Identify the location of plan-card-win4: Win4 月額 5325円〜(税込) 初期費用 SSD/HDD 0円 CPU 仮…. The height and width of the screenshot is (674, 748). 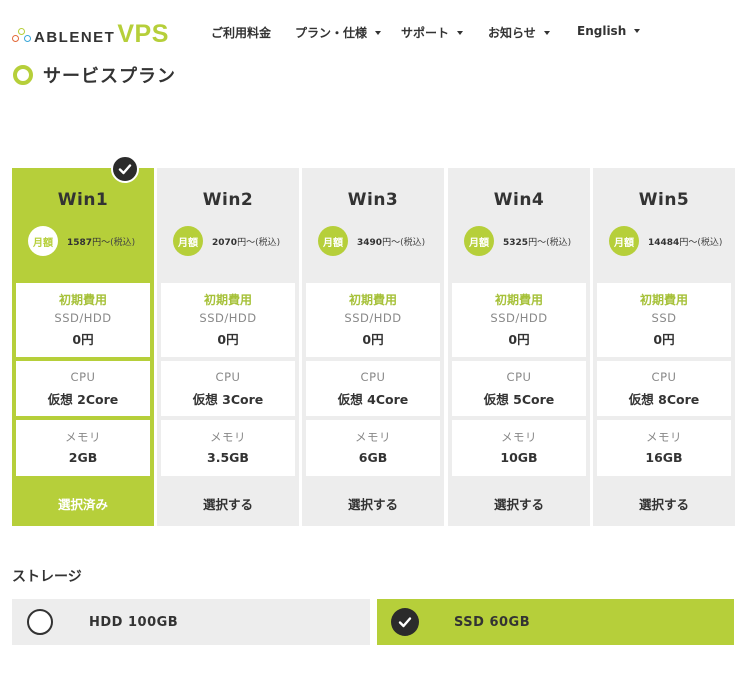
(519, 347).